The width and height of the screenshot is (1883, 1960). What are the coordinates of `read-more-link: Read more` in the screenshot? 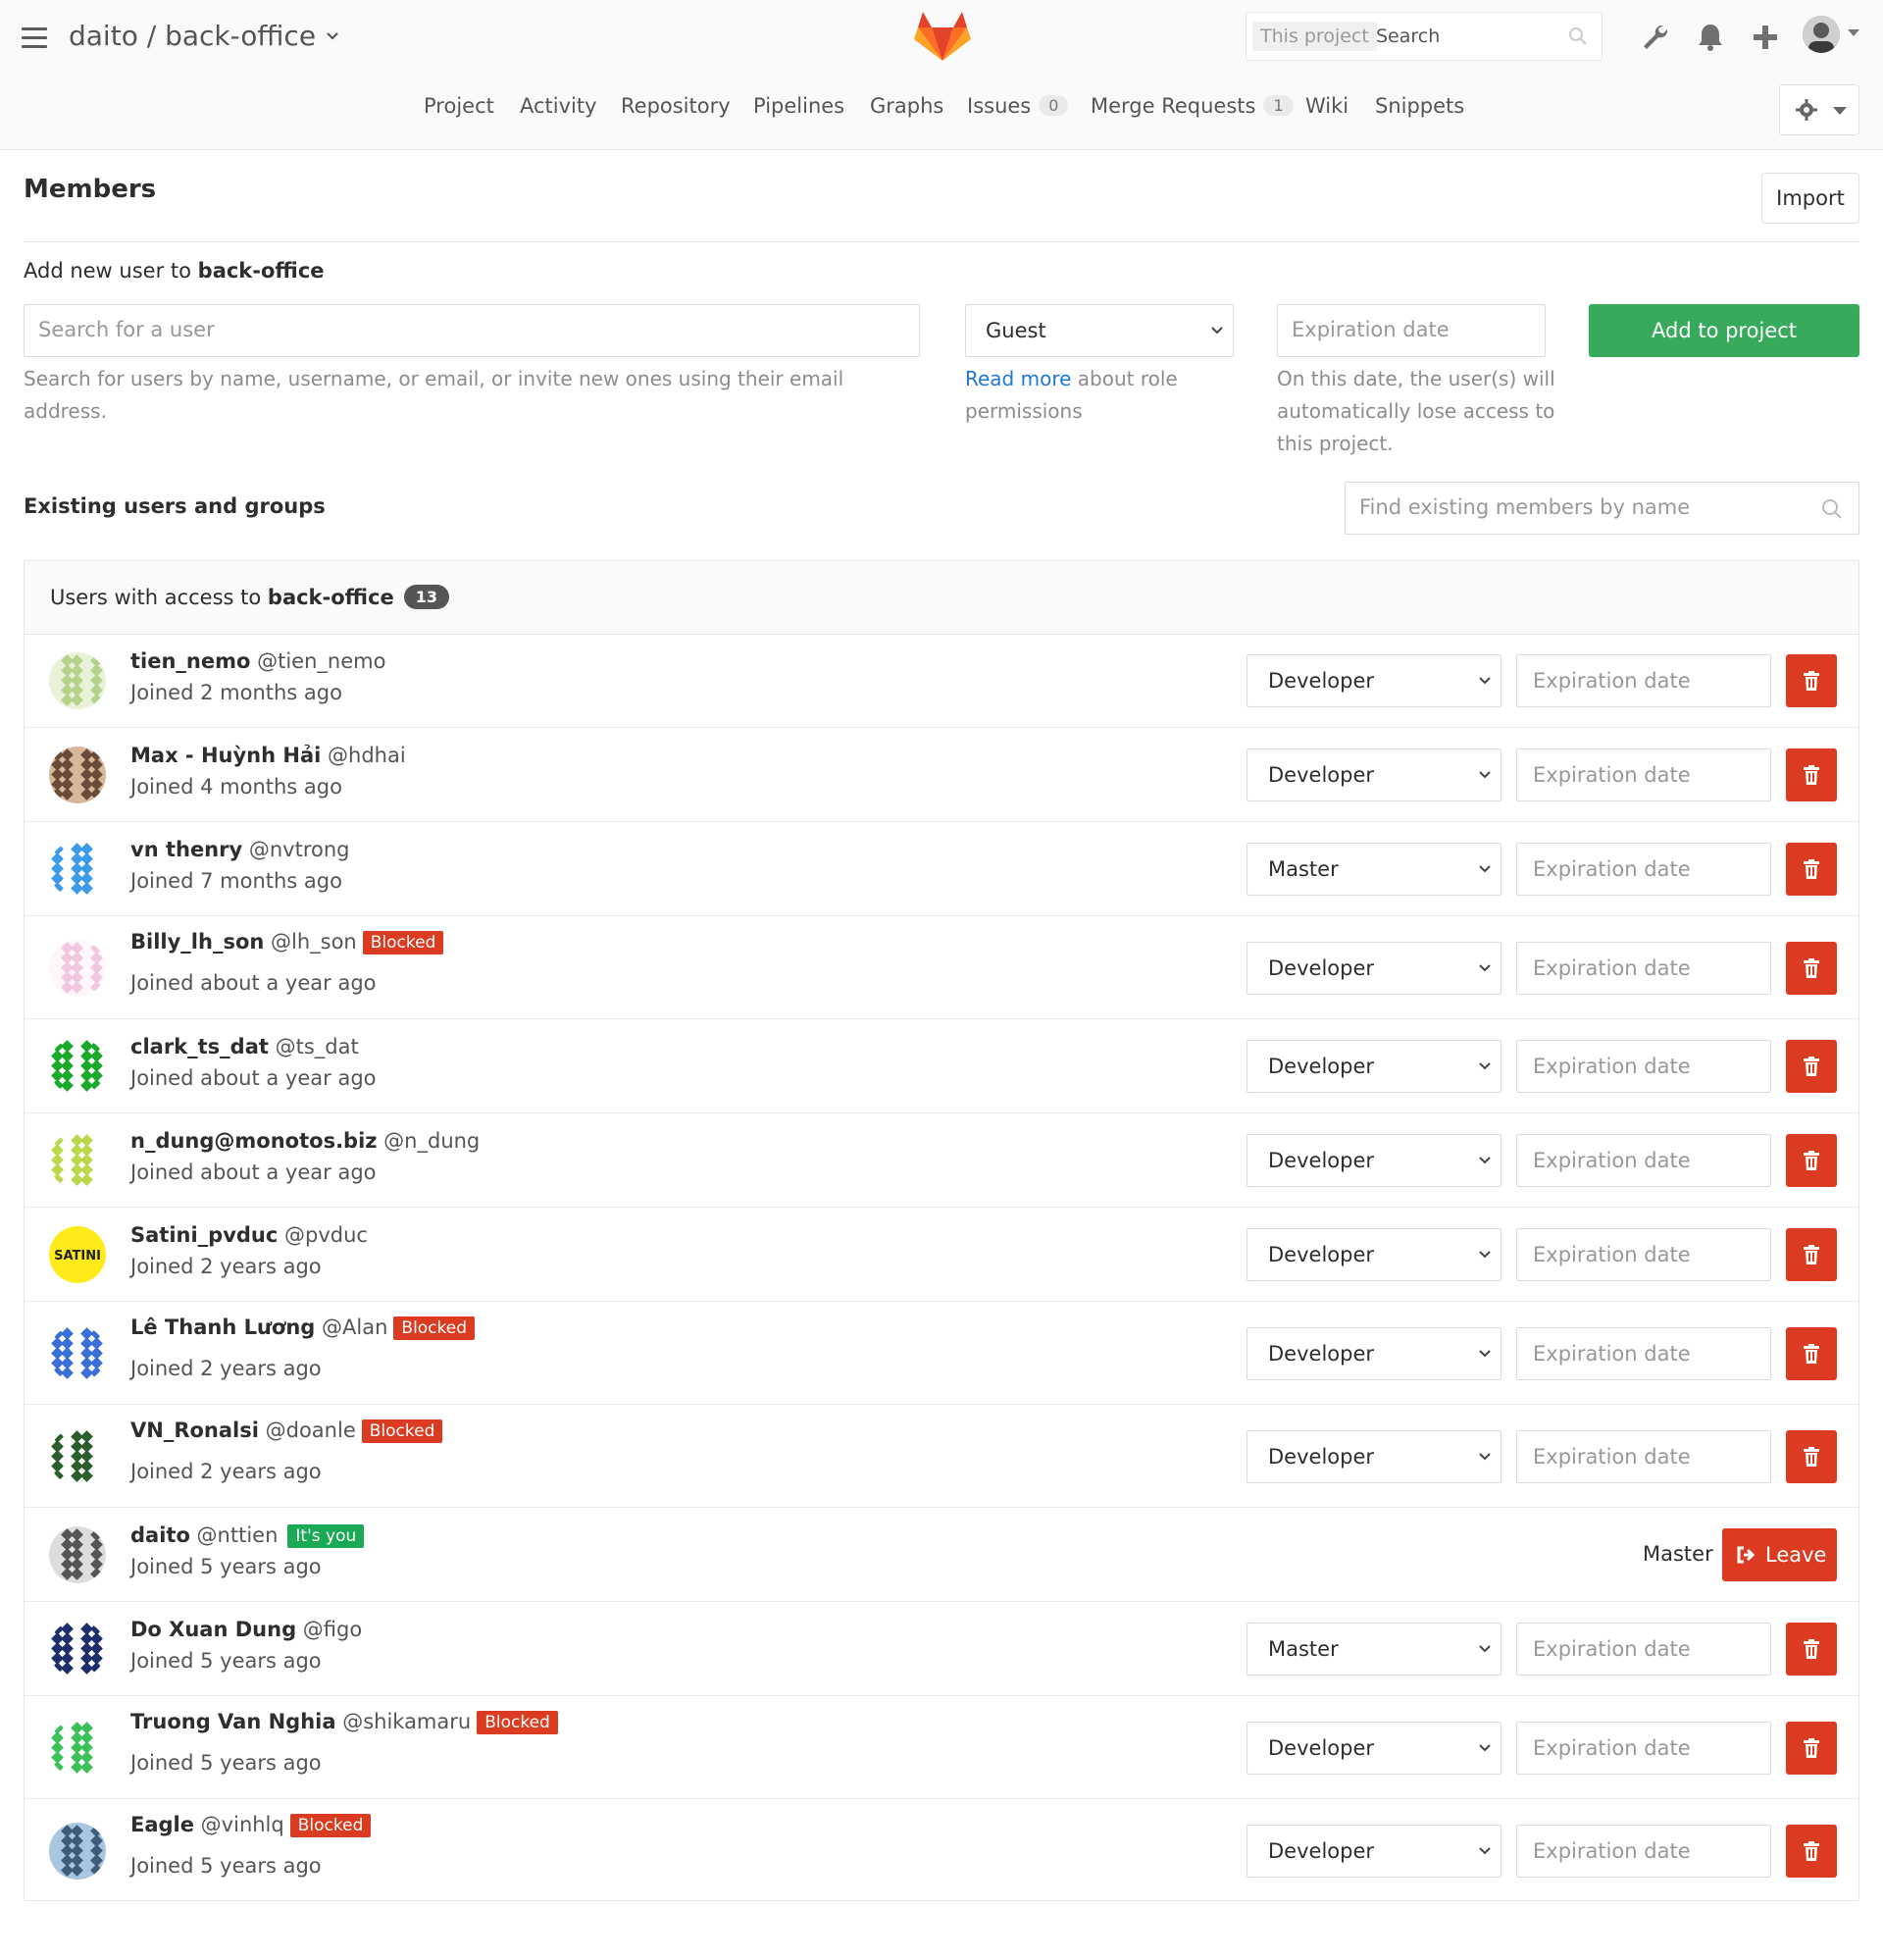 It's located at (1018, 378).